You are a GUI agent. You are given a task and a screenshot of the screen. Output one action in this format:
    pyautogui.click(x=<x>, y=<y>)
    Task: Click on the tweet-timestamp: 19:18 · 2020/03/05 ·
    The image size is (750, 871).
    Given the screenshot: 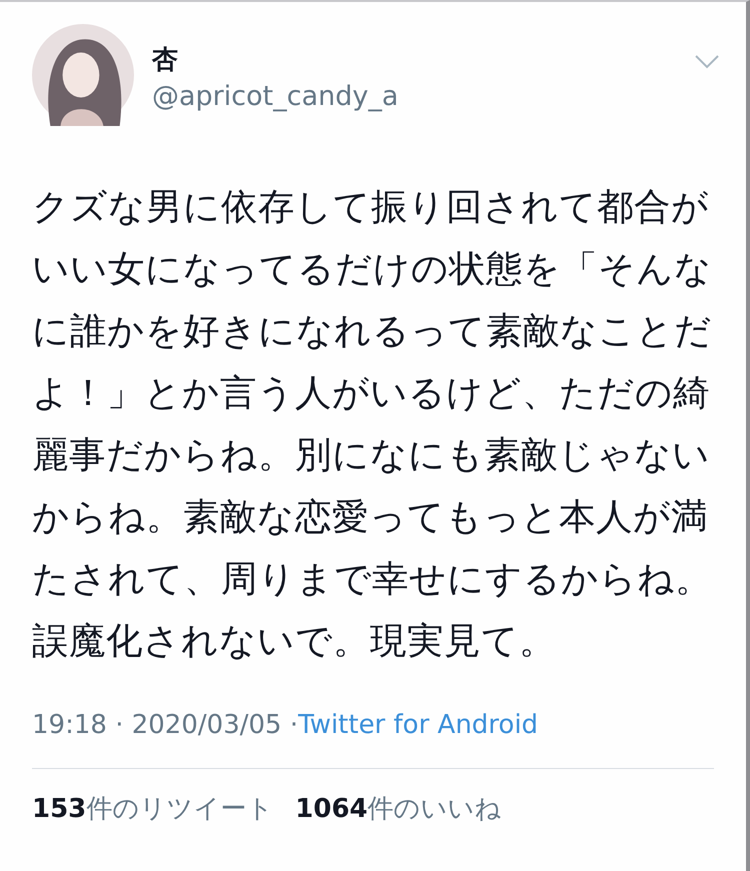 What is the action you would take?
    pyautogui.click(x=165, y=725)
    